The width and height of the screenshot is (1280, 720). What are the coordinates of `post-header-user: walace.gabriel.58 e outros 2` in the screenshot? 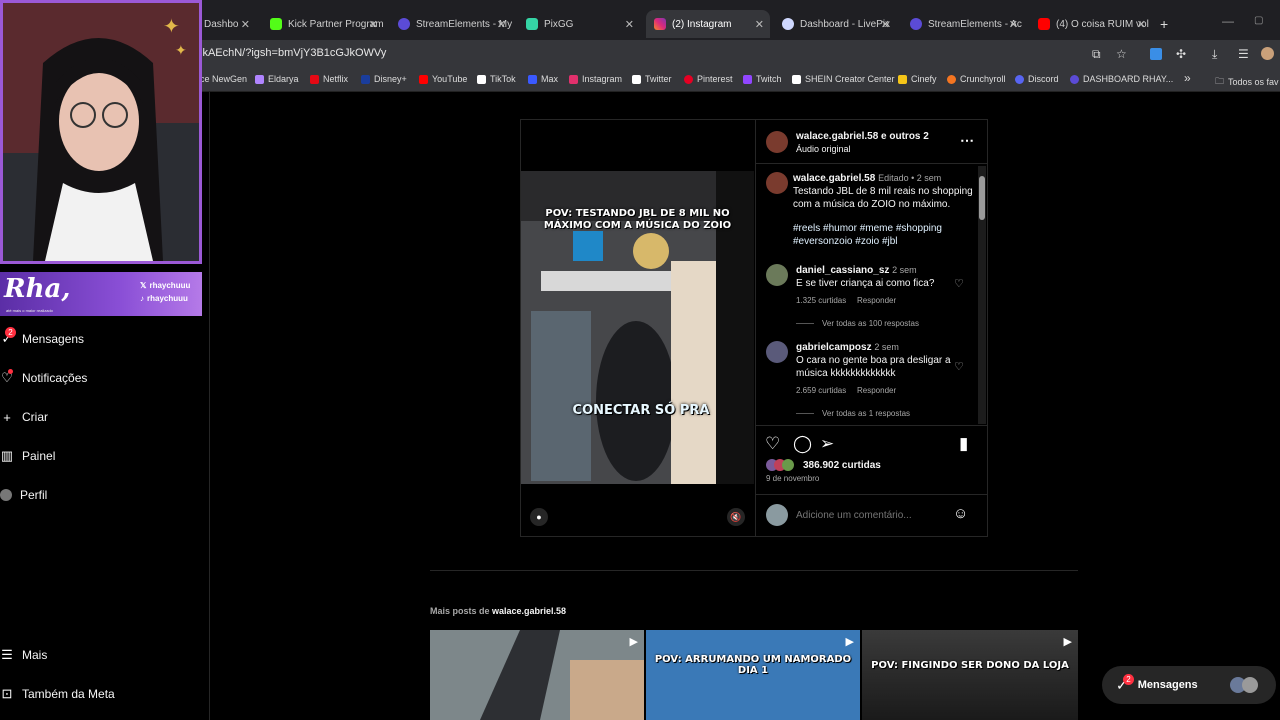 It's located at (862, 136).